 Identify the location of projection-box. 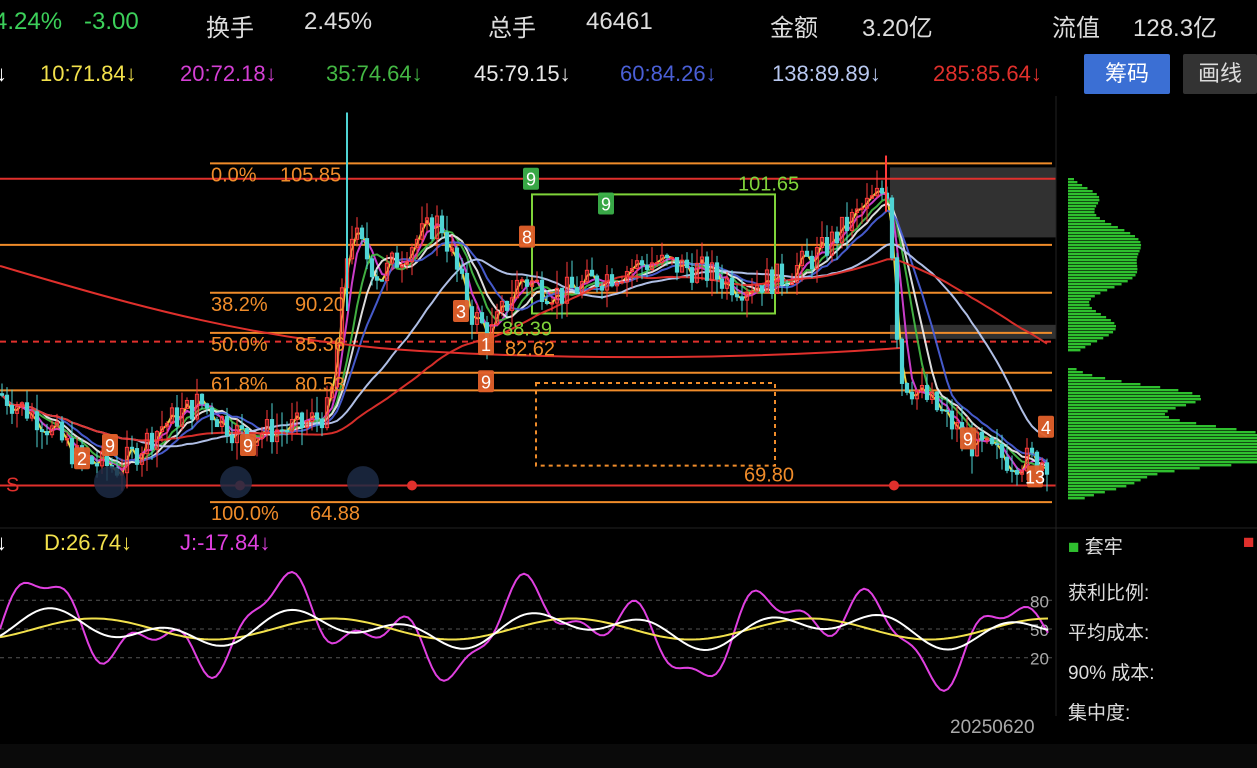
(655, 424).